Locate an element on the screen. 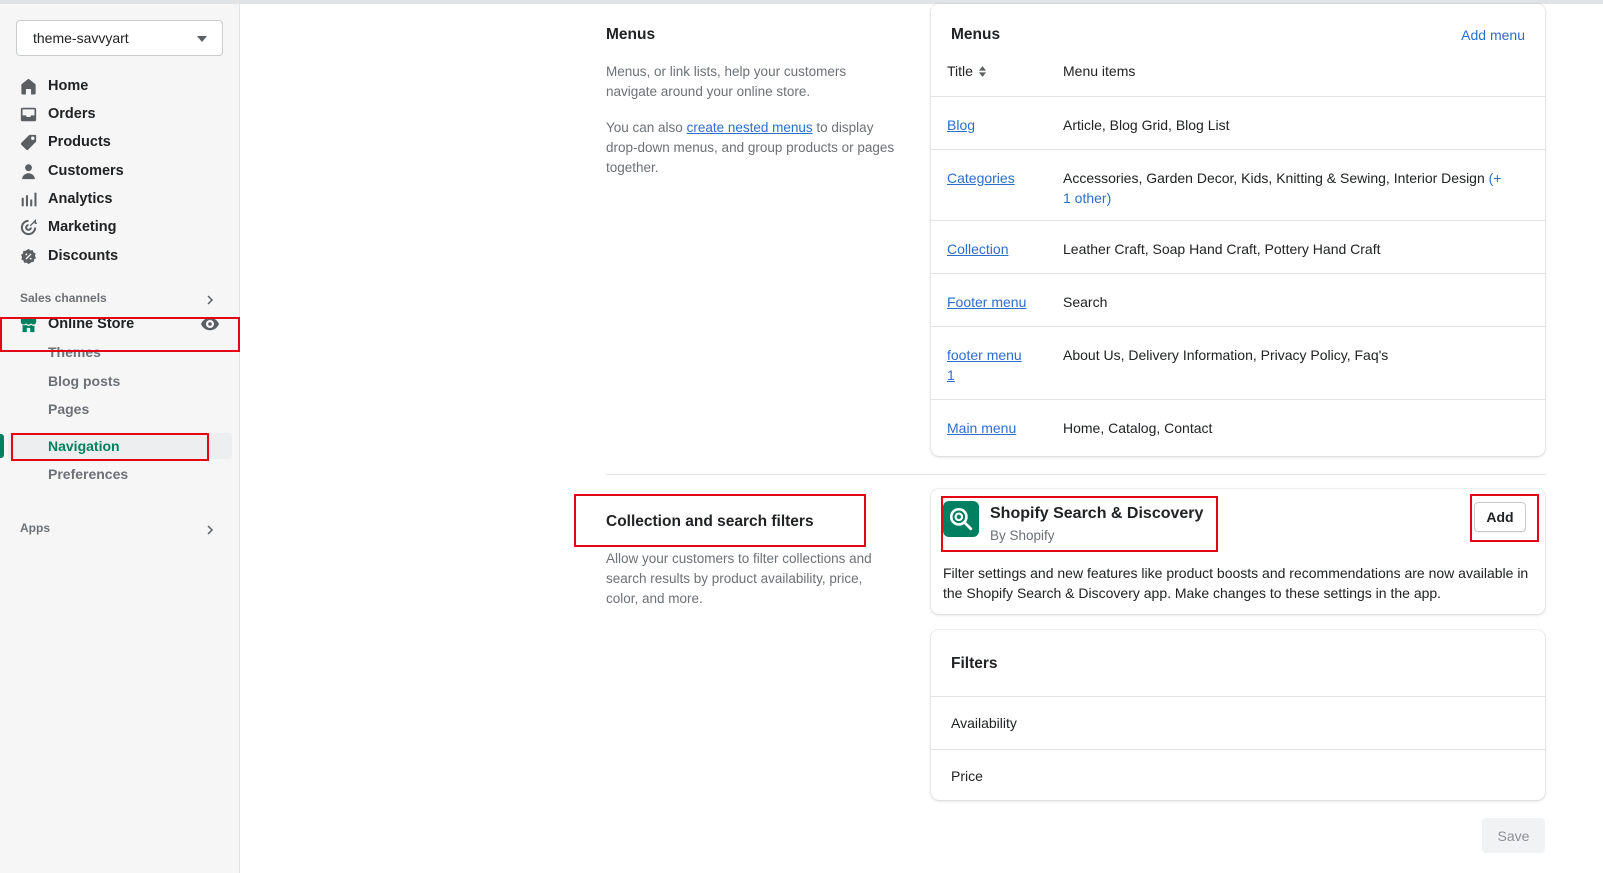 The height and width of the screenshot is (873, 1603). add-menu-link: Add menu is located at coordinates (1493, 35).